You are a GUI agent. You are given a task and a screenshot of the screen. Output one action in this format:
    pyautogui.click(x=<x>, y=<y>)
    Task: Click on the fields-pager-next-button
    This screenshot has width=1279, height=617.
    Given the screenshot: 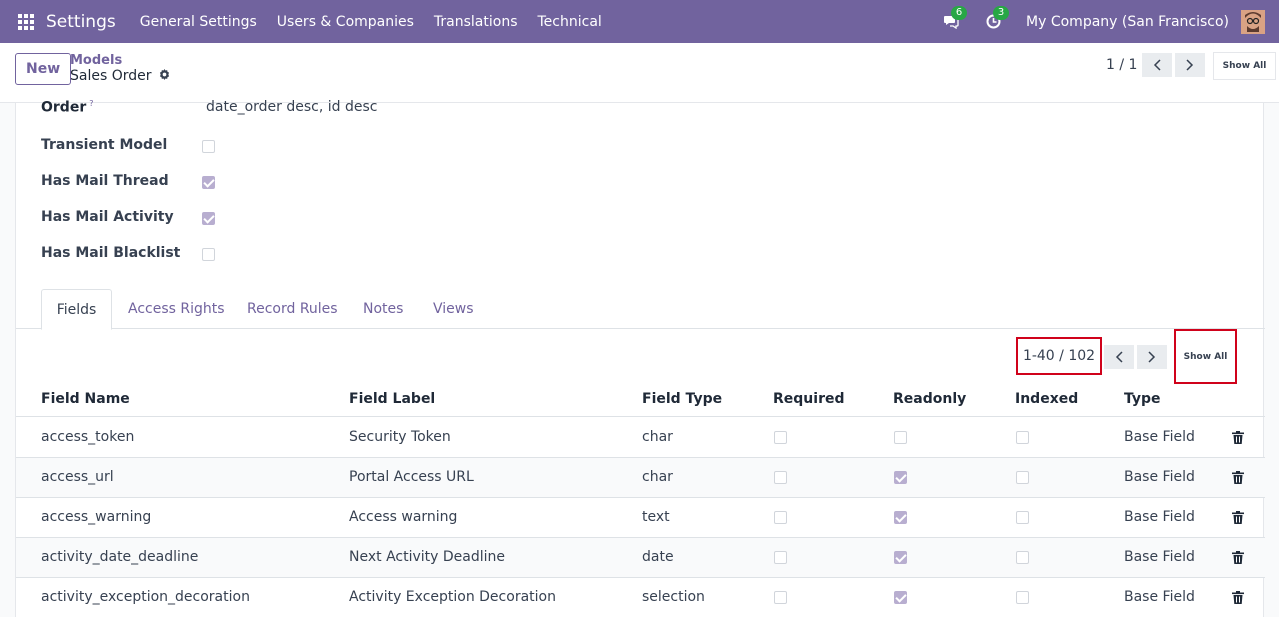 What is the action you would take?
    pyautogui.click(x=1152, y=357)
    